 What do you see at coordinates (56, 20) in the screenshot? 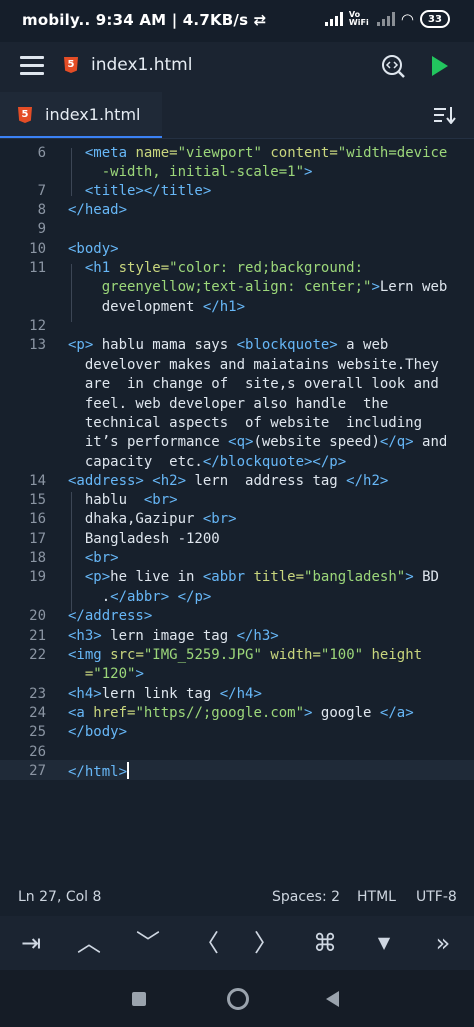
I see `carrier-name: mobily..` at bounding box center [56, 20].